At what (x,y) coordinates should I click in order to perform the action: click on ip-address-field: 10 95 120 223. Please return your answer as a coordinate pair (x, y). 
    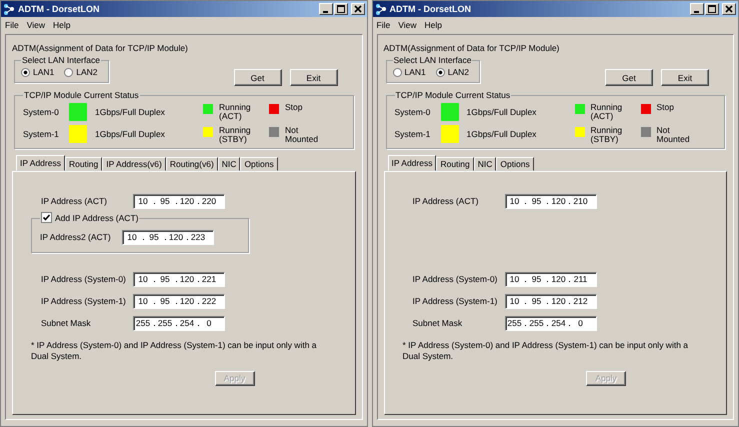
    Looking at the image, I should click on (168, 237).